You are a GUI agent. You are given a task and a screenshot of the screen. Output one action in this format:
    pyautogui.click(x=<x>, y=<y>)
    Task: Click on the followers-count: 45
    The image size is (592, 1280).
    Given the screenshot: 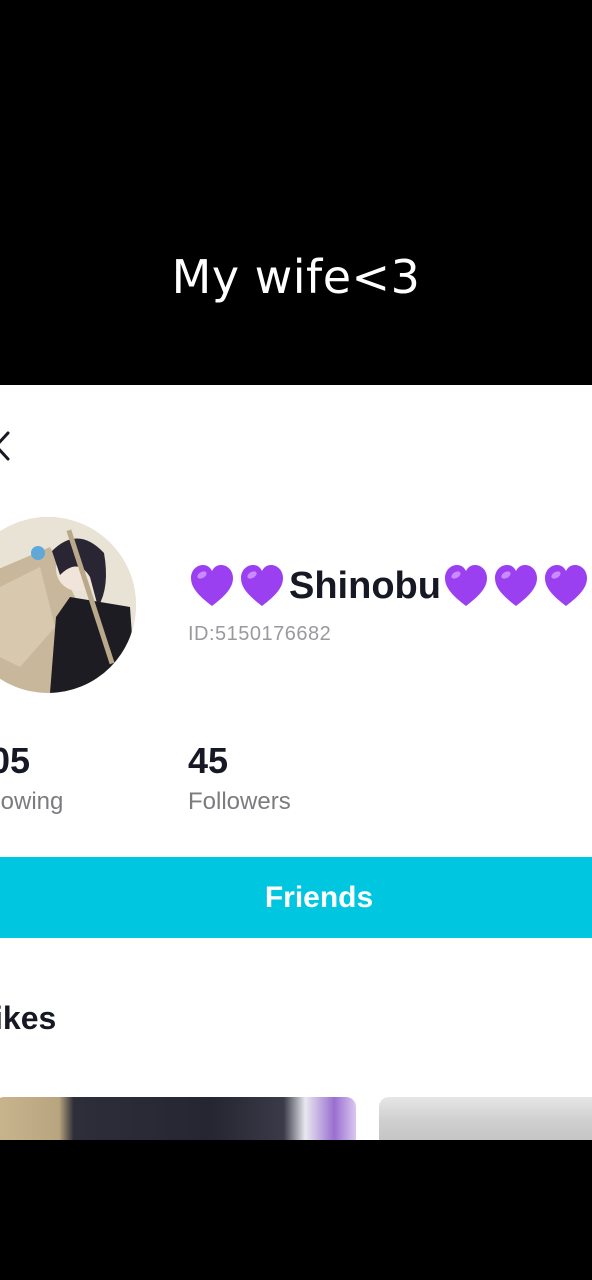 What is the action you would take?
    pyautogui.click(x=208, y=760)
    